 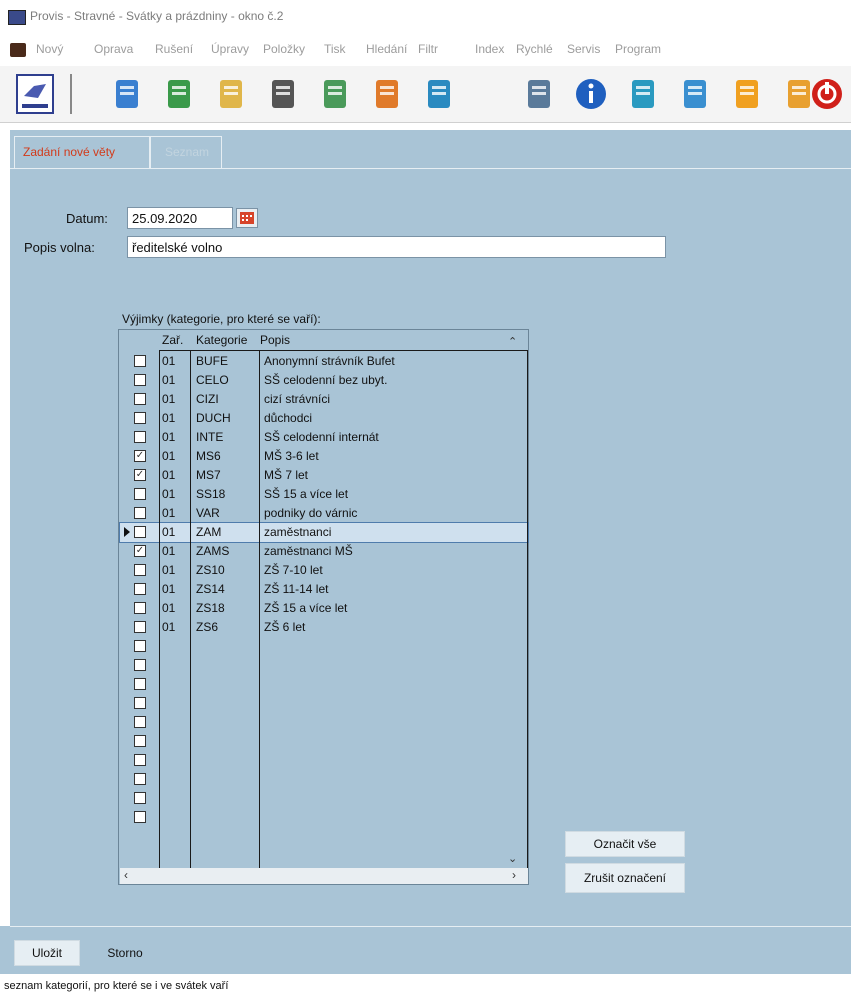 I want to click on scroll-down-icon: ⌄, so click(x=512, y=858).